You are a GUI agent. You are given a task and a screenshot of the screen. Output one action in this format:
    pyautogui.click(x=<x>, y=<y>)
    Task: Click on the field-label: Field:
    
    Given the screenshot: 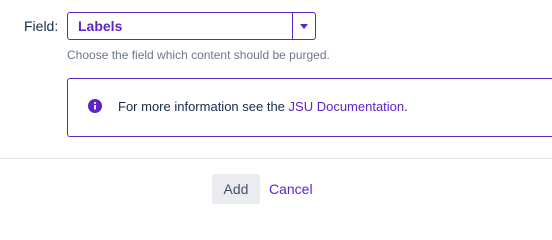 What is the action you would take?
    pyautogui.click(x=41, y=26)
    